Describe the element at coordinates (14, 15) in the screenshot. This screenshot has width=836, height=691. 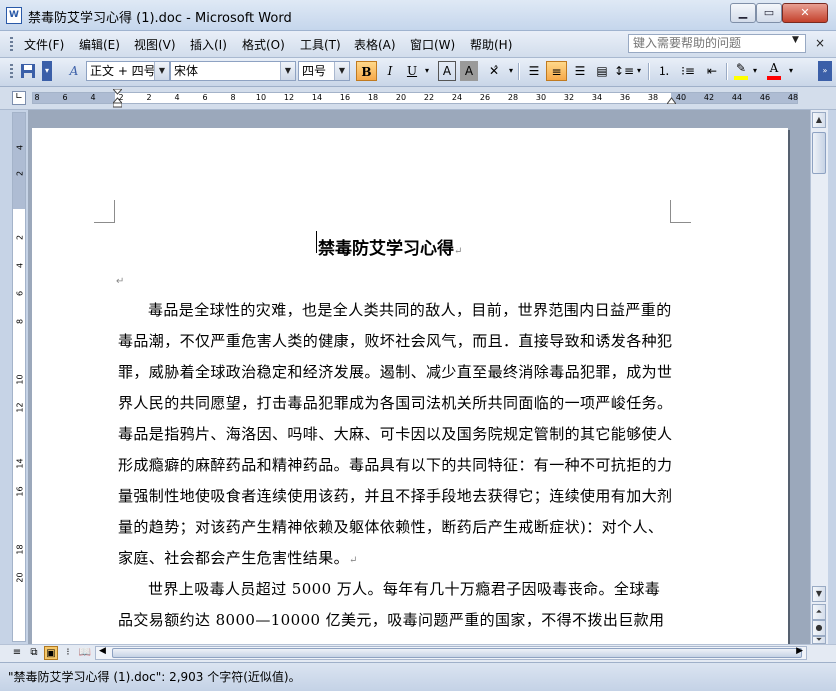
I see `word-doc-icon: W` at that location.